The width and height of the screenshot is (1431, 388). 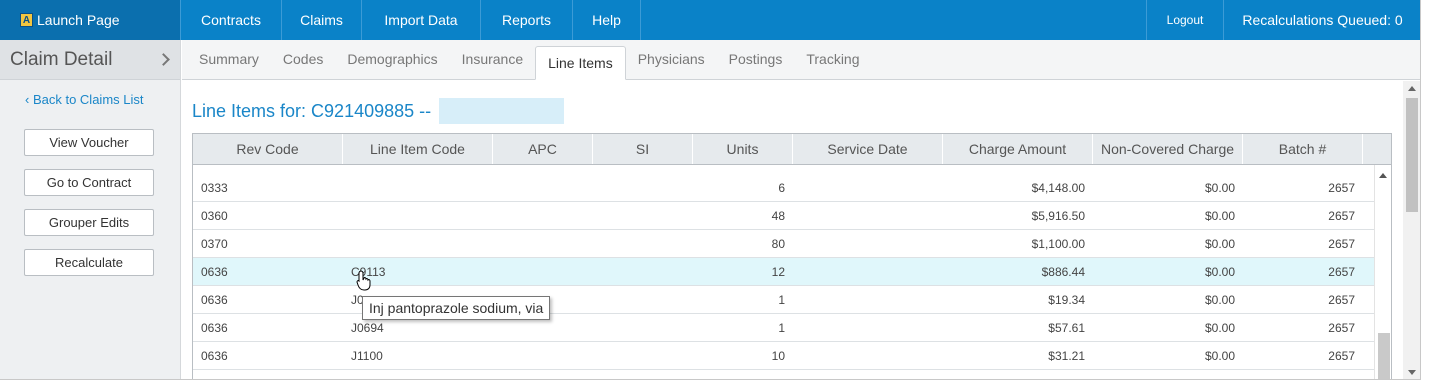 I want to click on column-header: Charge Amount, so click(x=1018, y=149).